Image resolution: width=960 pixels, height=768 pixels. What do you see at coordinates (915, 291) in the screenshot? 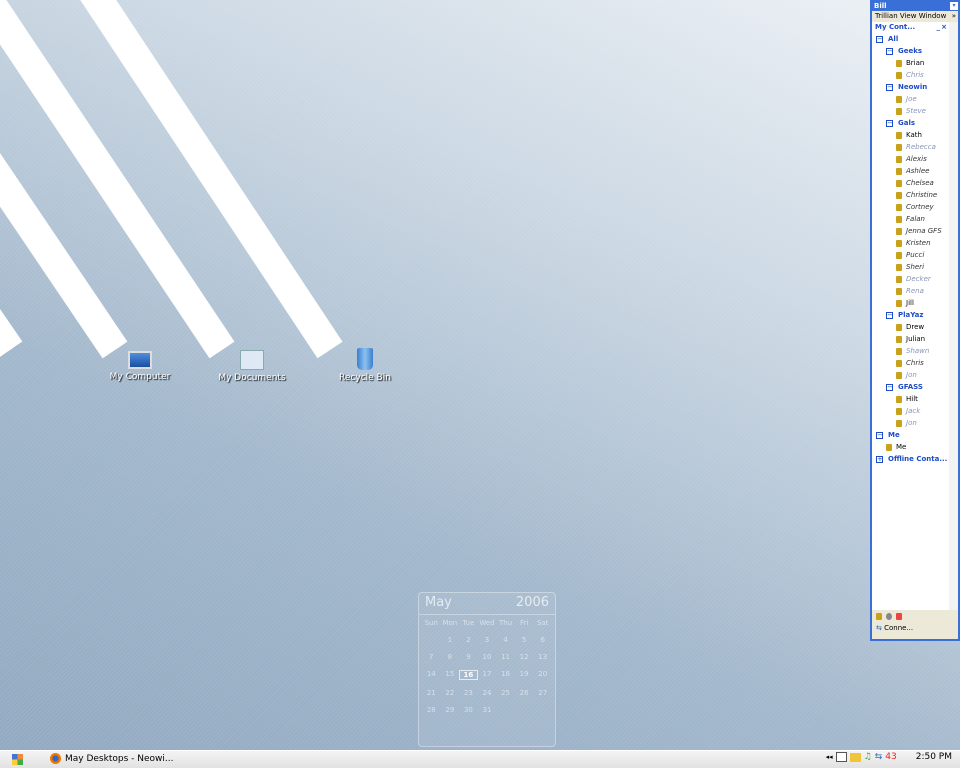
I see `contact-item: Rena` at bounding box center [915, 291].